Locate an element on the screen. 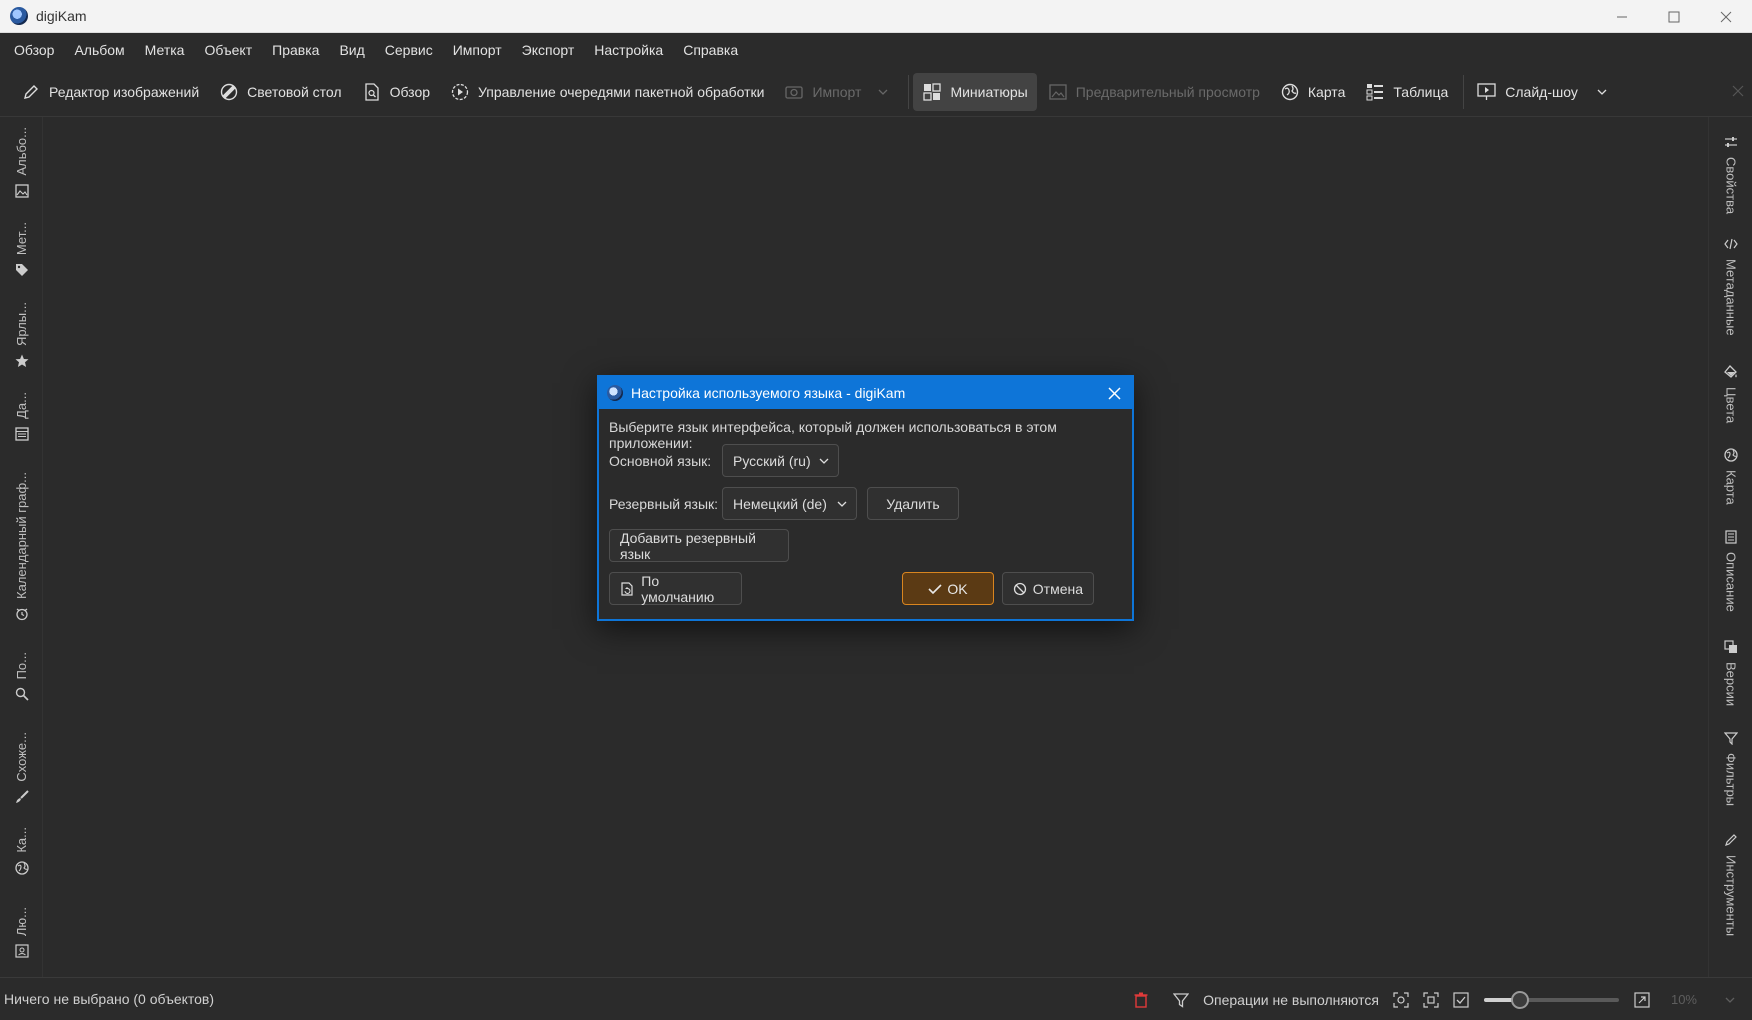 This screenshot has height=1020, width=1752. operations-status: Операции не выполняются is located at coordinates (1291, 999).